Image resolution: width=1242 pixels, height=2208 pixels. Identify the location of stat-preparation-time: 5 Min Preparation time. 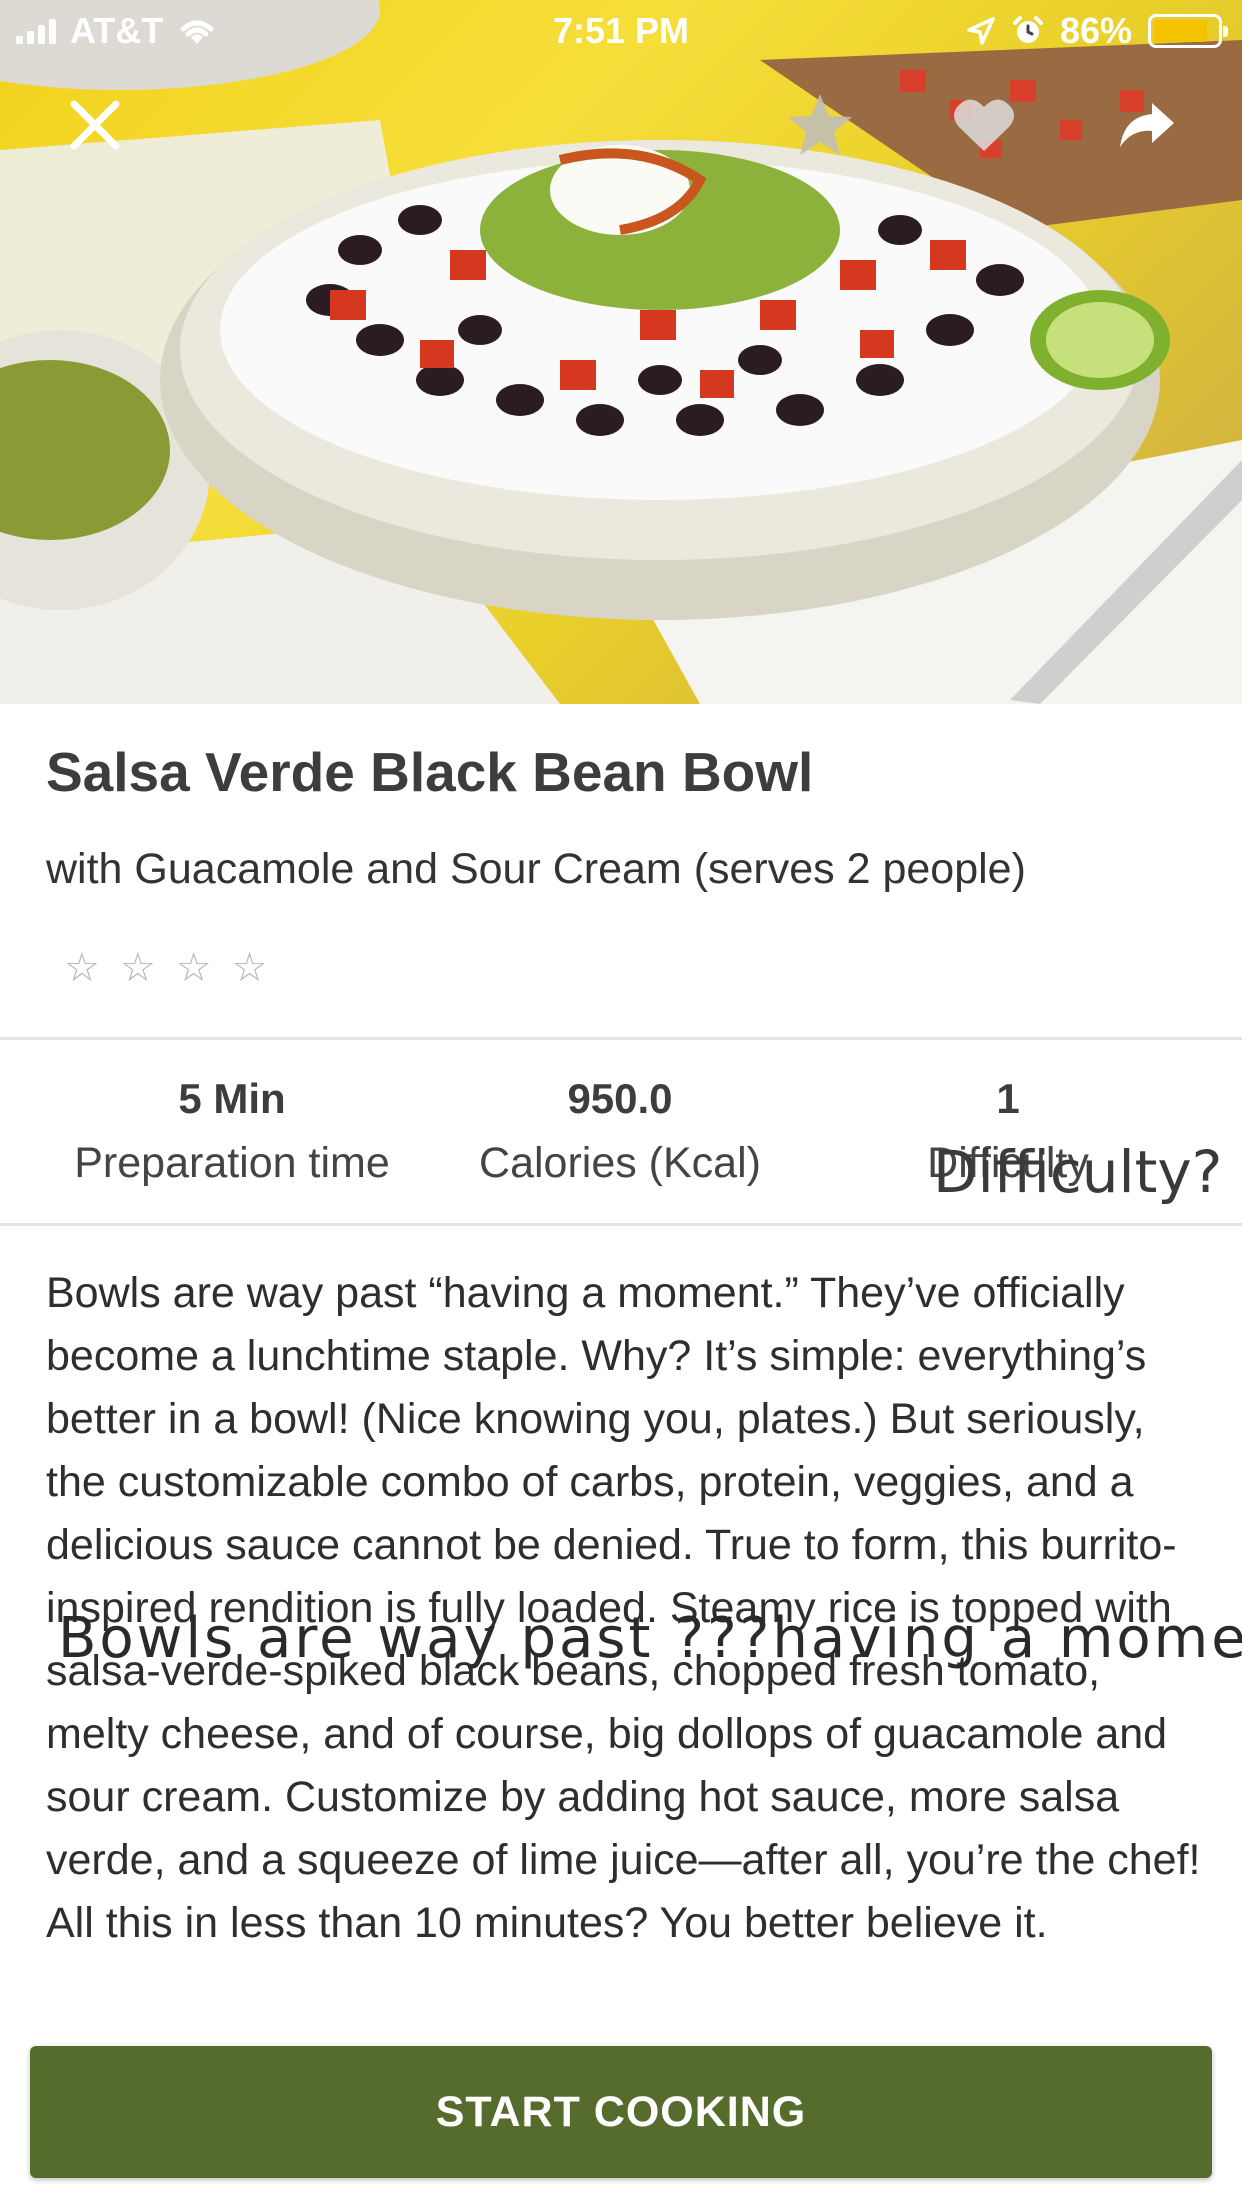
(232, 1131).